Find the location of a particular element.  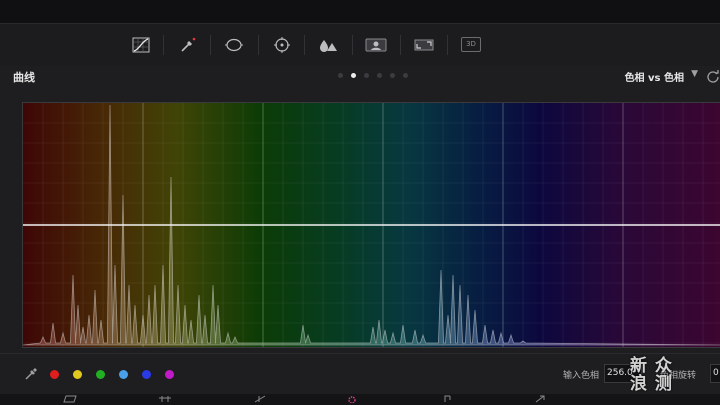

red-swatch is located at coordinates (54, 374).